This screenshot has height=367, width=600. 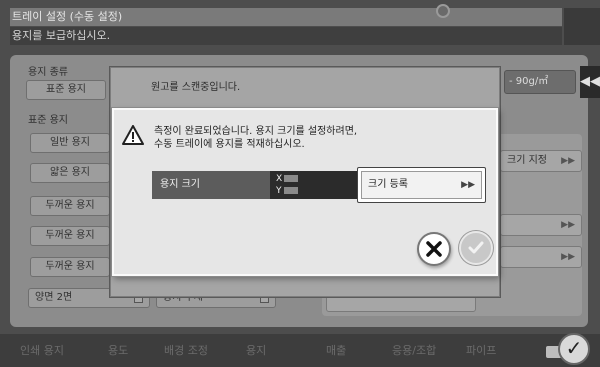 I want to click on size-y-value, so click(x=290, y=190).